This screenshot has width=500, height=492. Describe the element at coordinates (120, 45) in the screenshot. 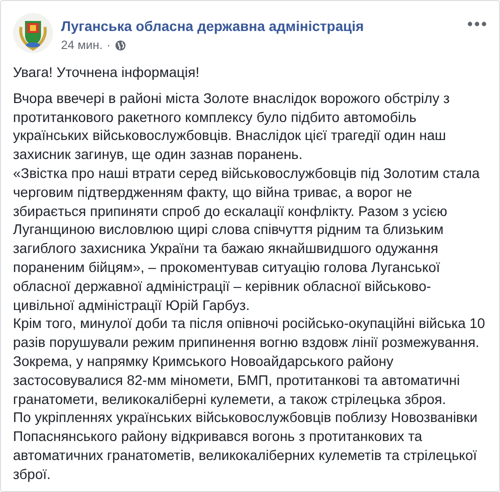

I see `globe-icon` at that location.